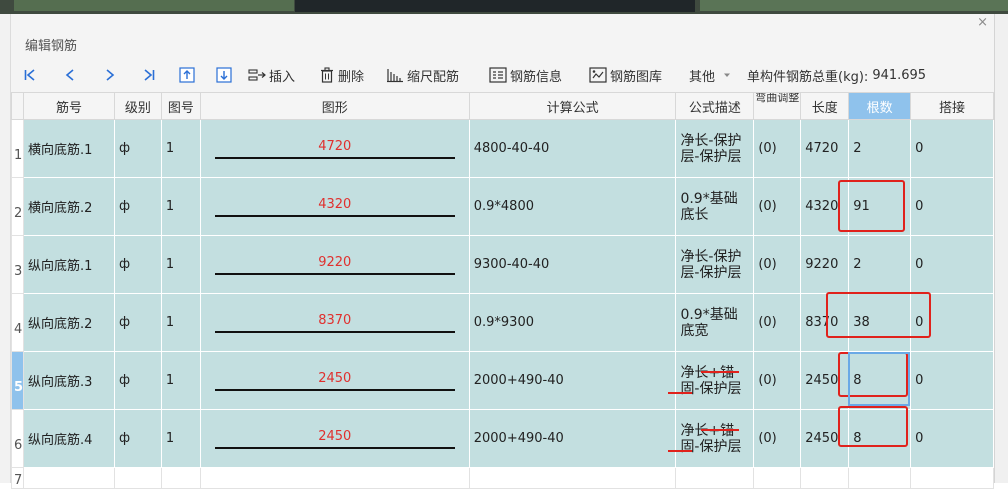  Describe the element at coordinates (17, 206) in the screenshot. I see `row-number: 2` at that location.